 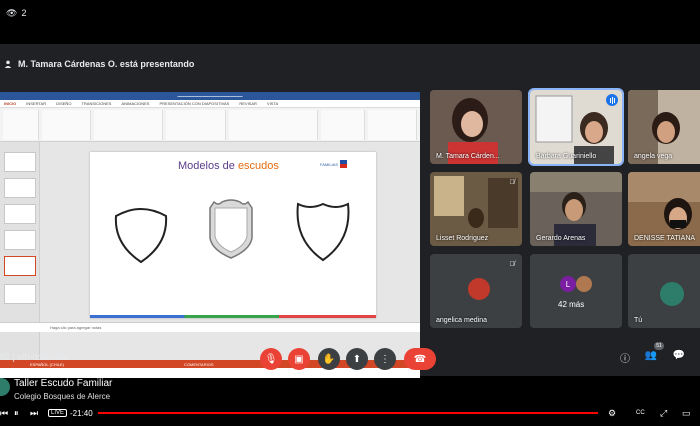 I want to click on participant-tile: Gerardo Arenas, so click(x=576, y=209).